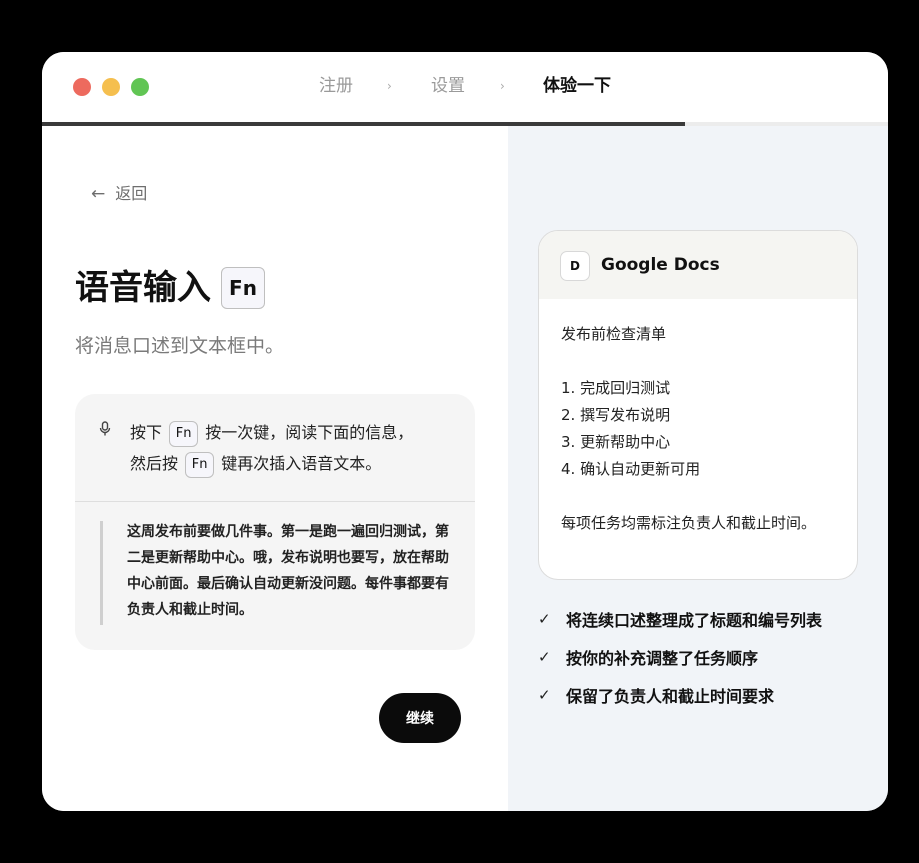 The image size is (919, 863). I want to click on step-settings: 设置, so click(448, 86).